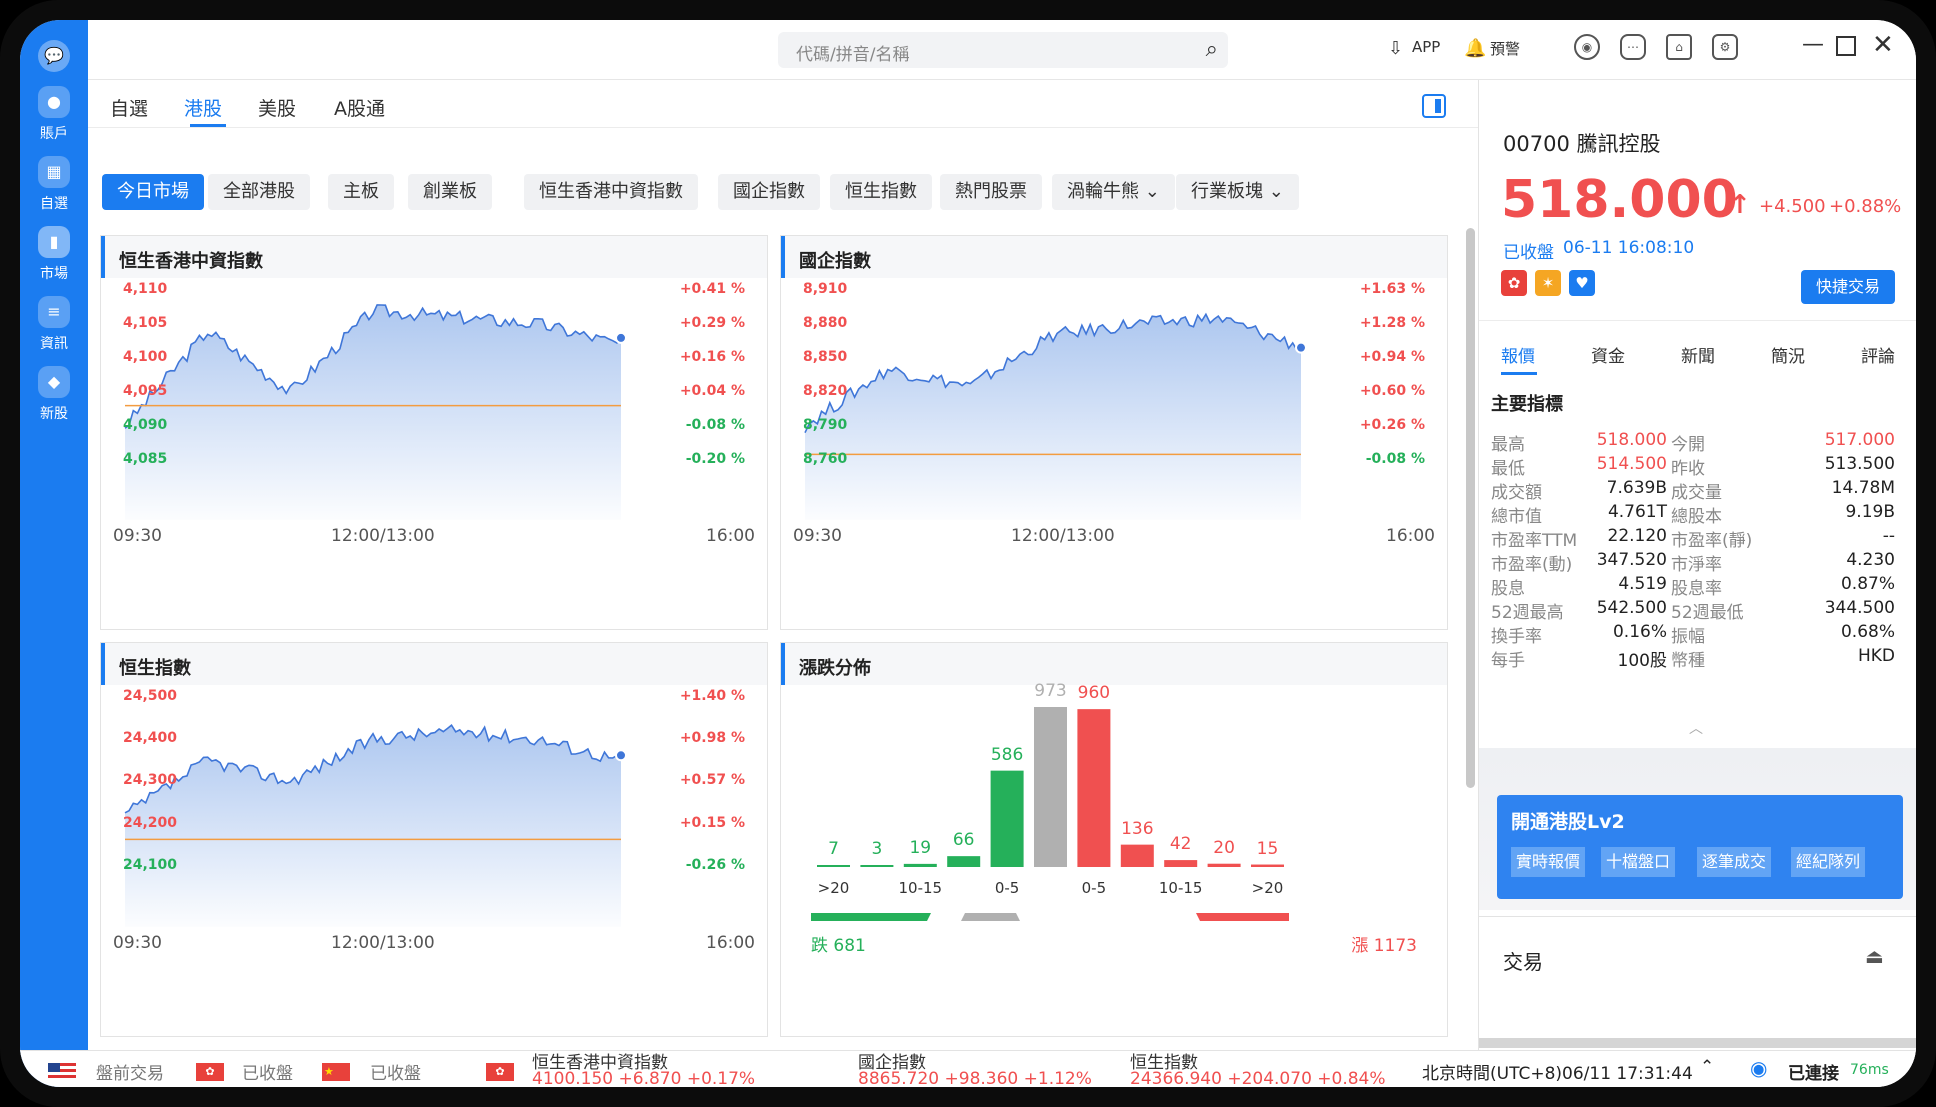 This screenshot has height=1107, width=1936. Describe the element at coordinates (1848, 287) in the screenshot. I see `quick-trade-button: 快捷交易` at that location.